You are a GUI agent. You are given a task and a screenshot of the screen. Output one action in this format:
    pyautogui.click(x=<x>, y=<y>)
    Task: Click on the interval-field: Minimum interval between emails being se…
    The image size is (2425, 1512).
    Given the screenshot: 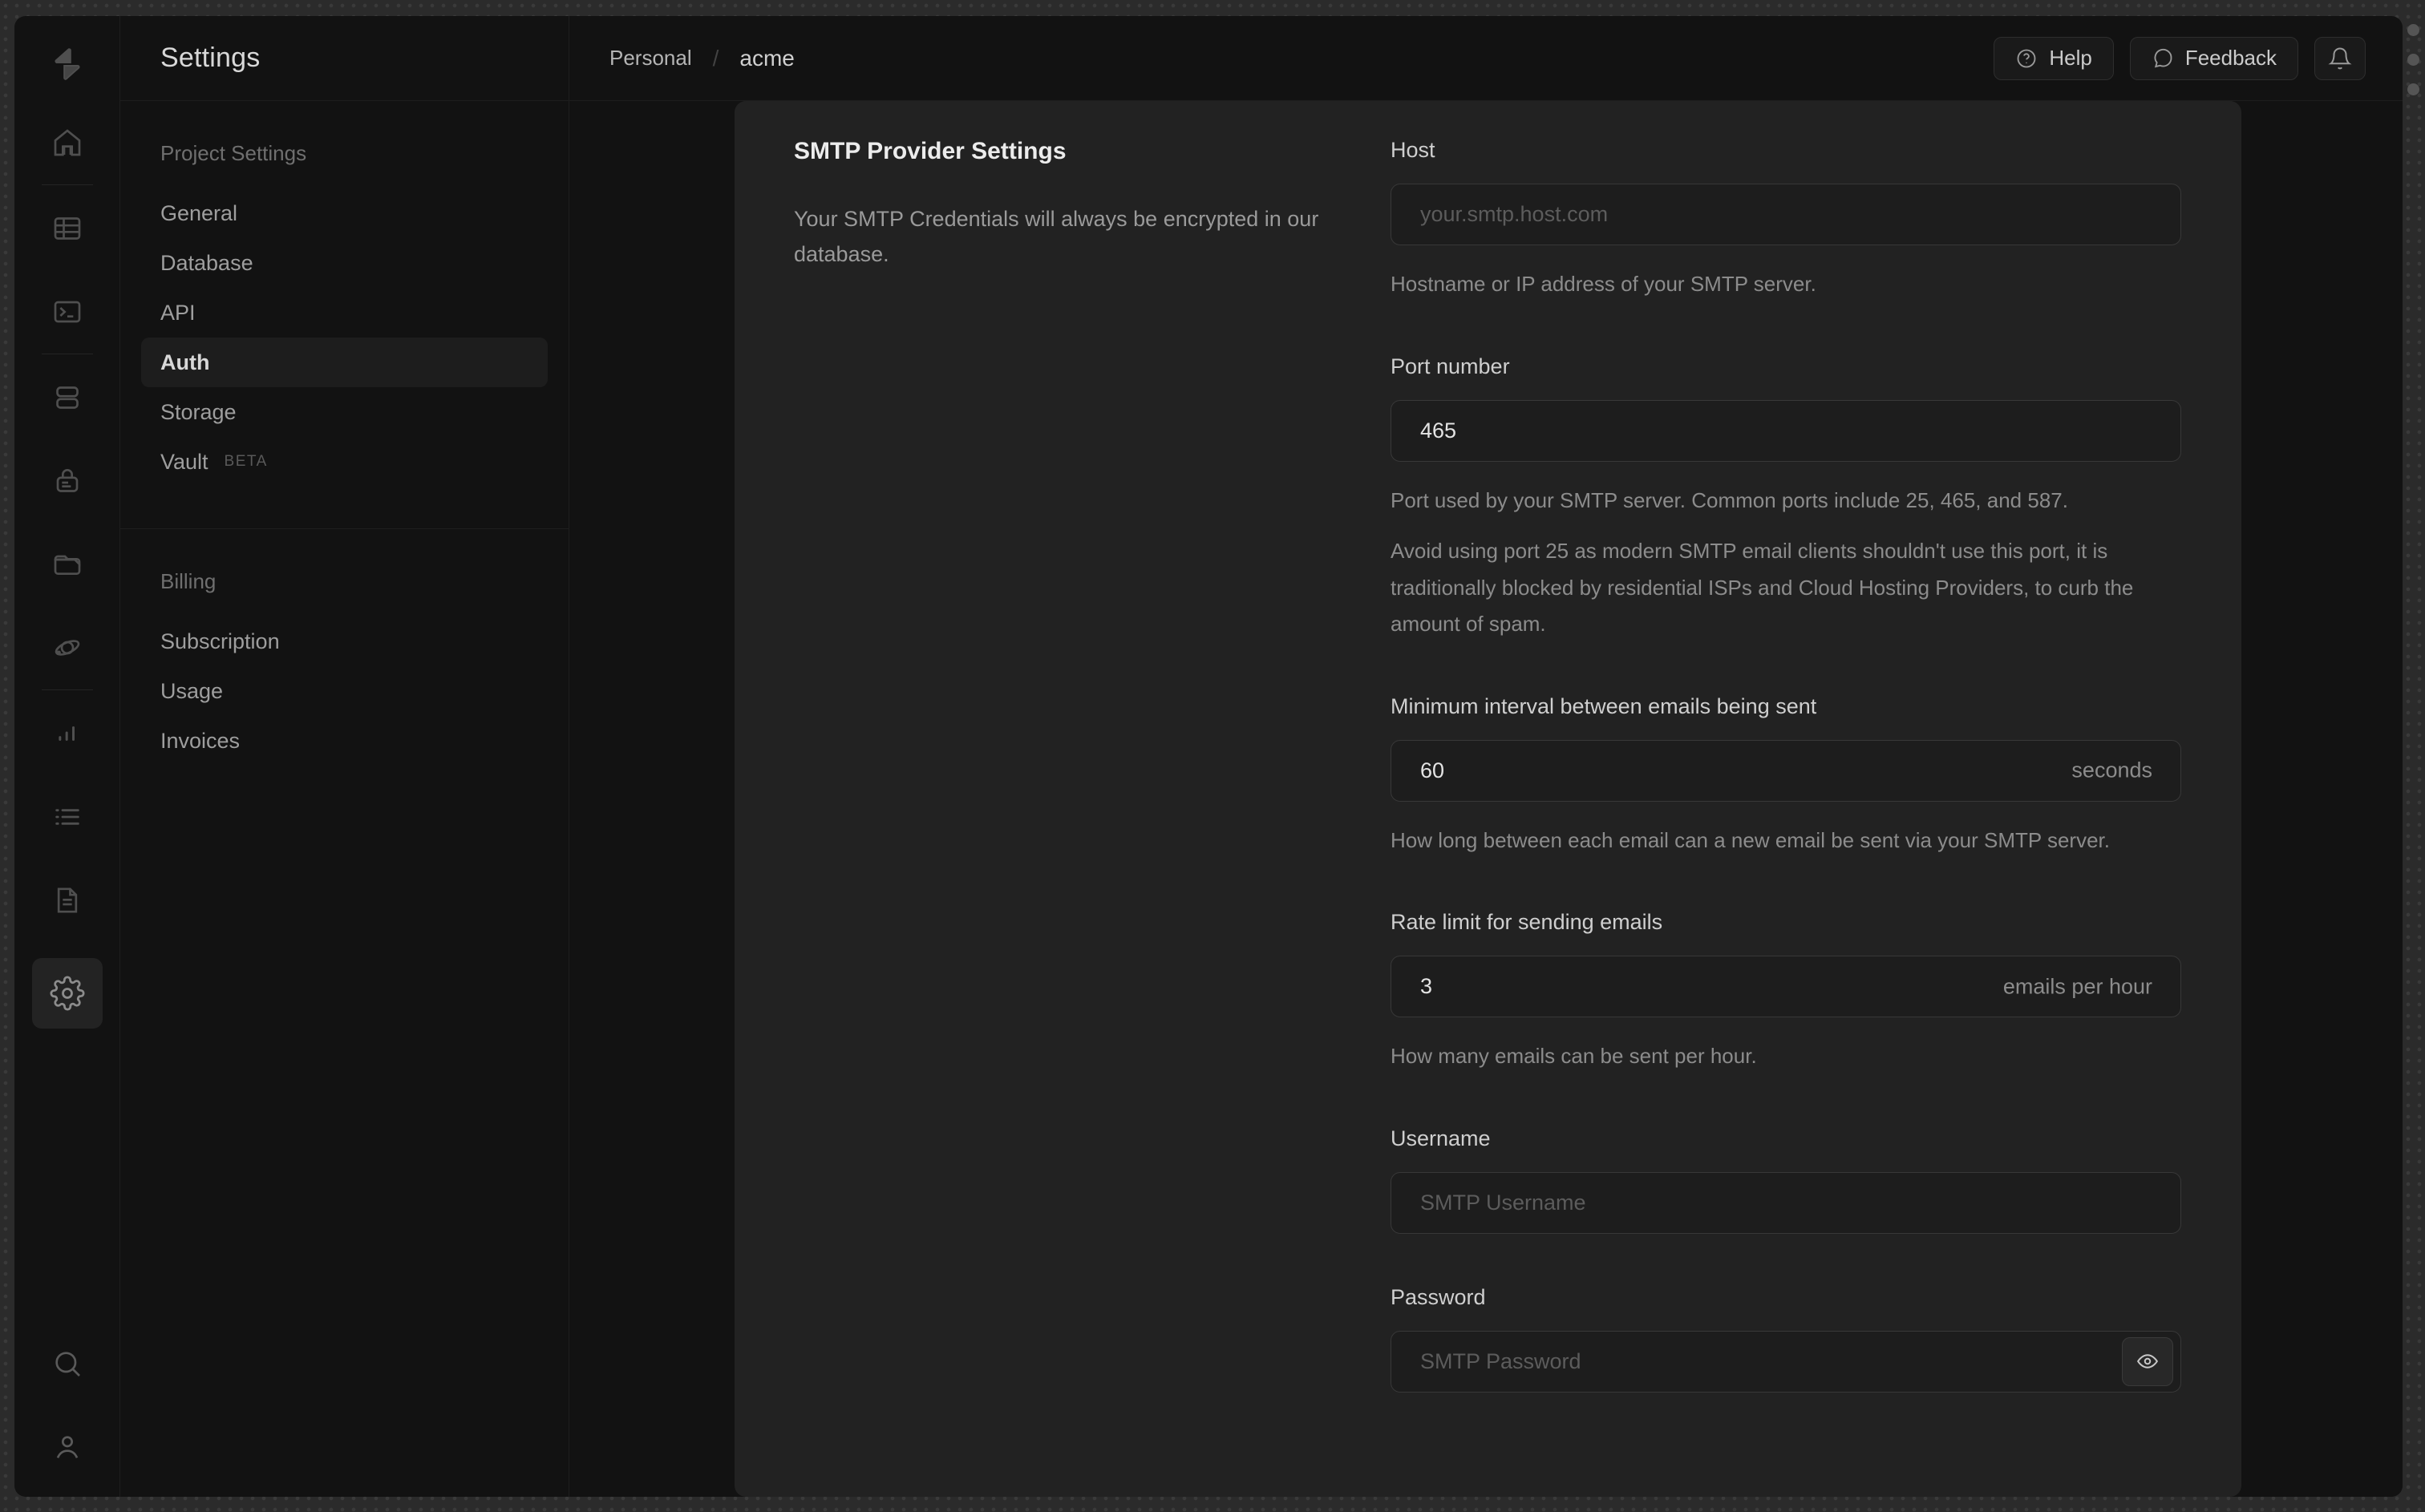 What is the action you would take?
    pyautogui.click(x=1786, y=777)
    